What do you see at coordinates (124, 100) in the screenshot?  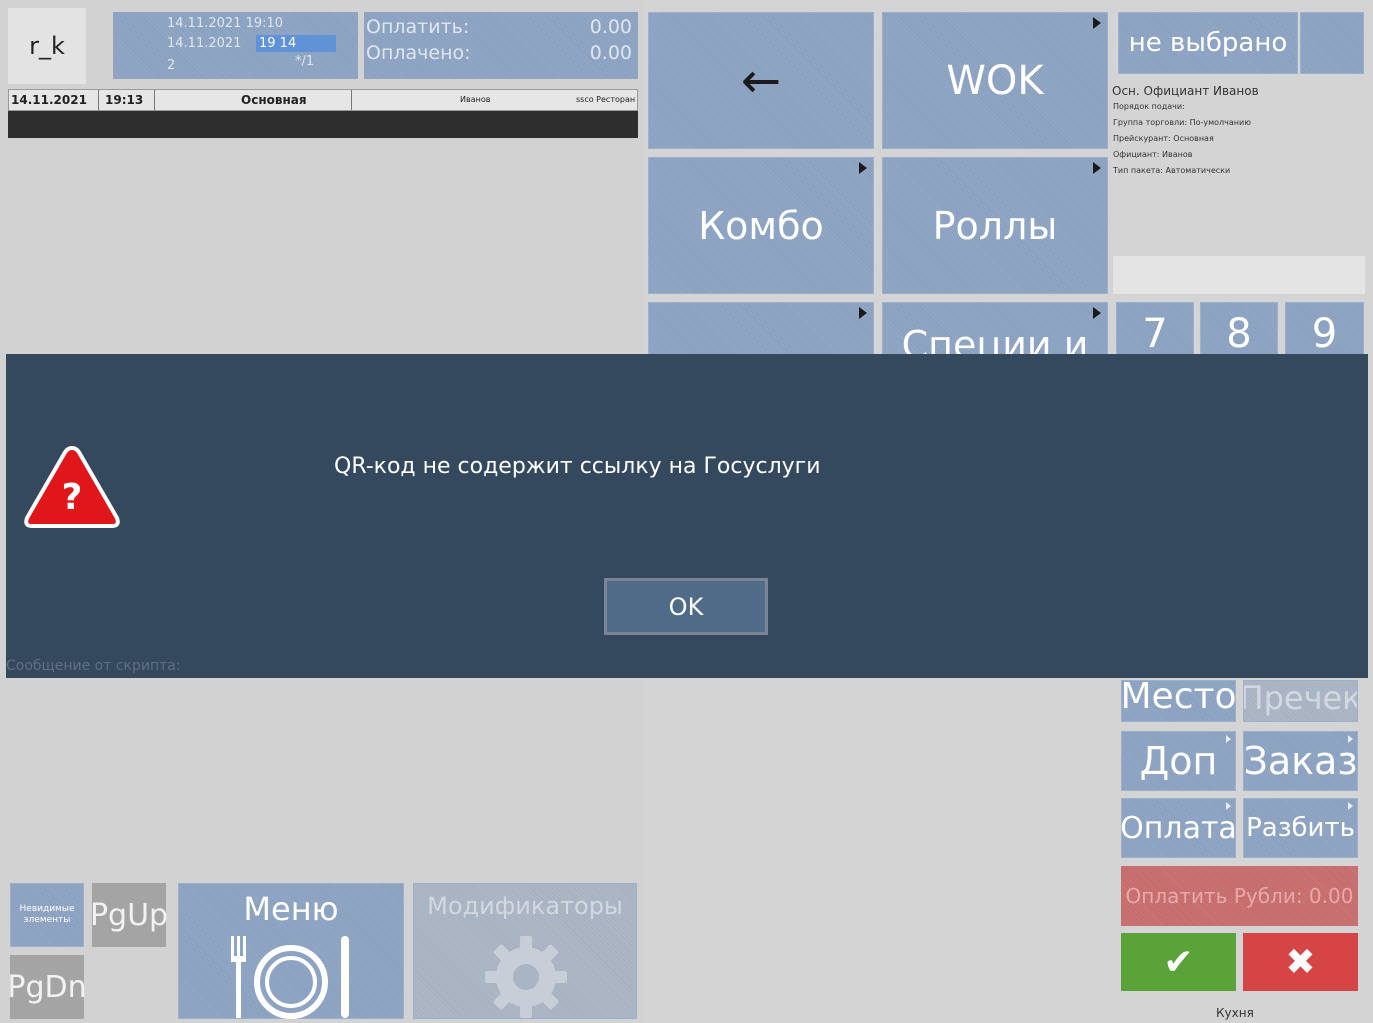 I see `status-time: 19:13` at bounding box center [124, 100].